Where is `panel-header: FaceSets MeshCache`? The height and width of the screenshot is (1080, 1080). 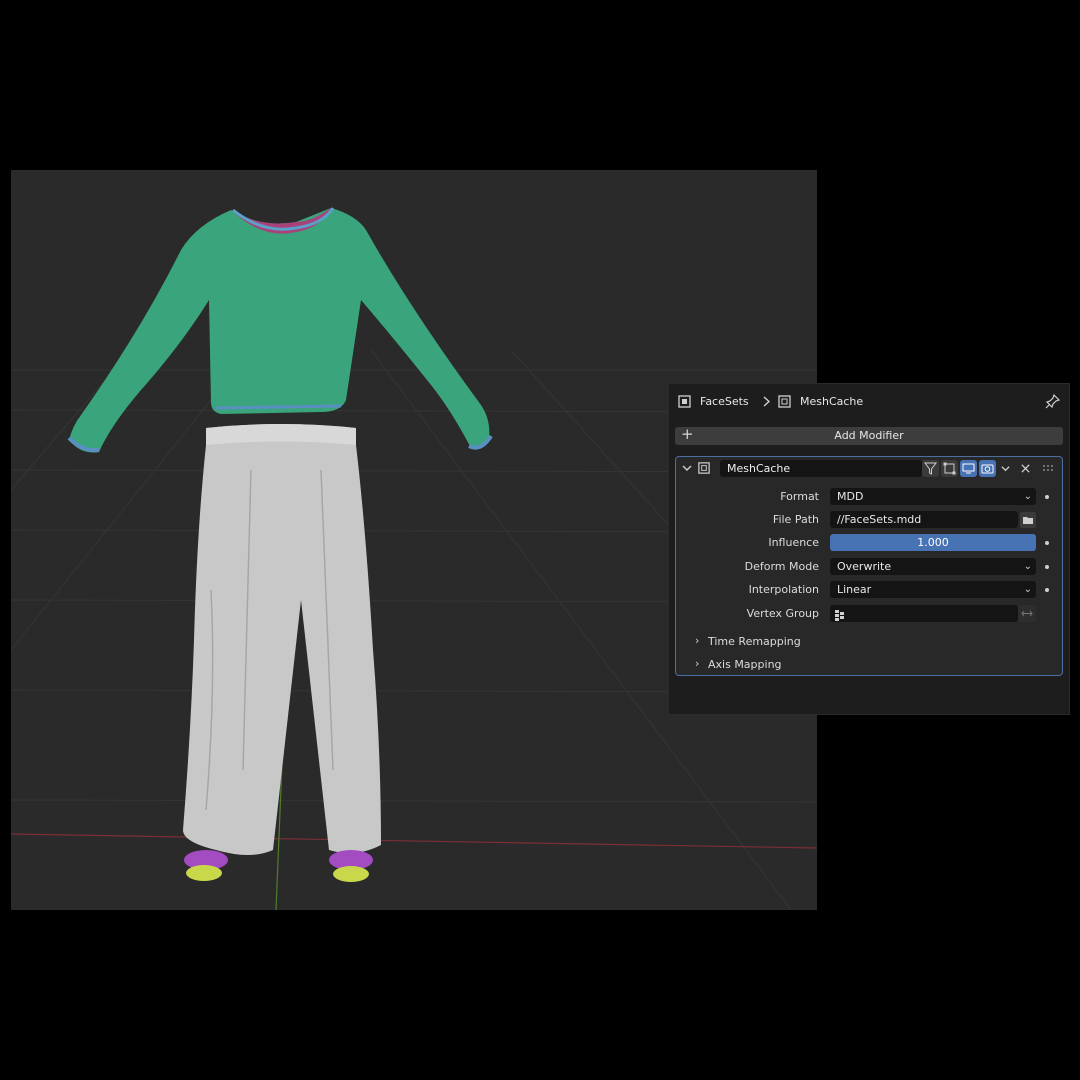 panel-header: FaceSets MeshCache is located at coordinates (869, 402).